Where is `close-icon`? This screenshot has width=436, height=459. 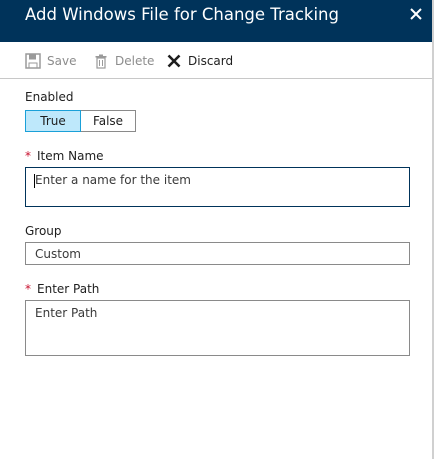 close-icon is located at coordinates (416, 14).